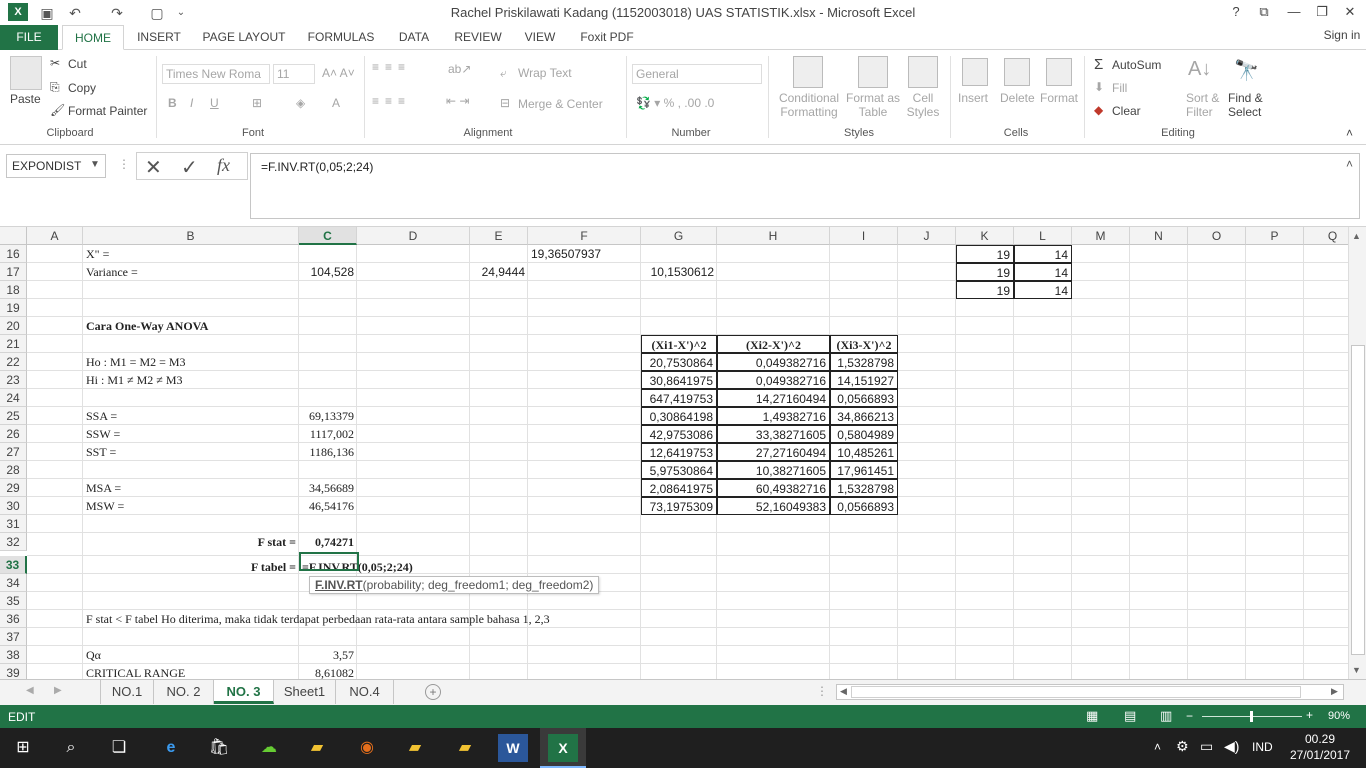 This screenshot has width=1366, height=768. What do you see at coordinates (923, 72) in the screenshot?
I see `cell-styles-icon` at bounding box center [923, 72].